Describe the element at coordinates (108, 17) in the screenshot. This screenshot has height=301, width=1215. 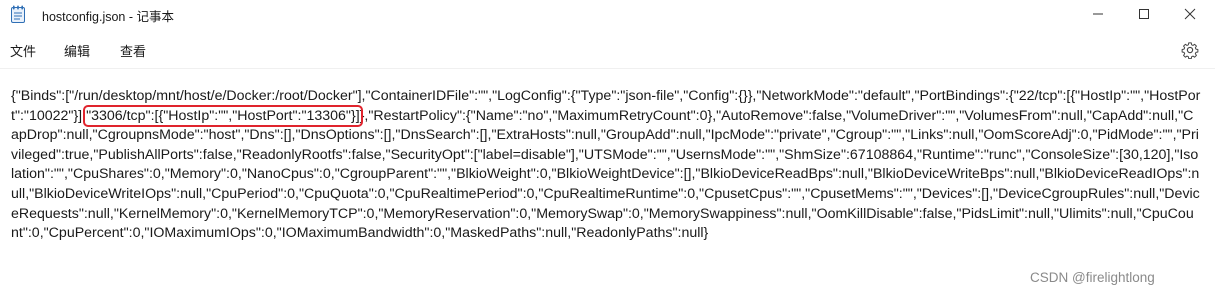
I see `window-title: hostconfig.json - 记事本` at that location.